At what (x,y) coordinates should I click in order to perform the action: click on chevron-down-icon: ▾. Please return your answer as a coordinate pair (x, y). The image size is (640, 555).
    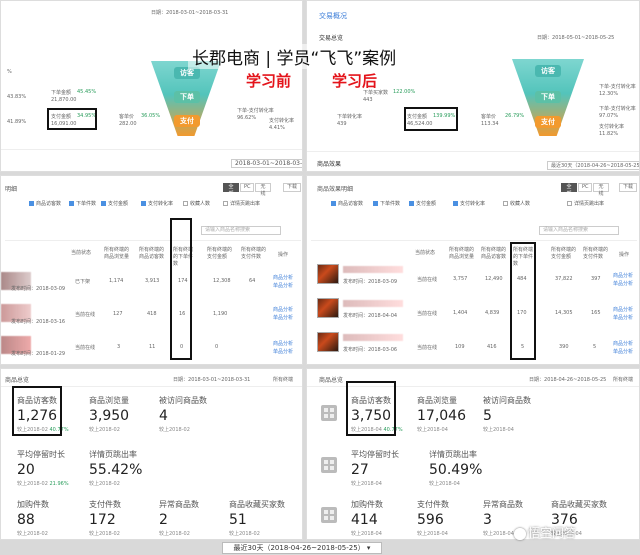
    Looking at the image, I should click on (368, 548).